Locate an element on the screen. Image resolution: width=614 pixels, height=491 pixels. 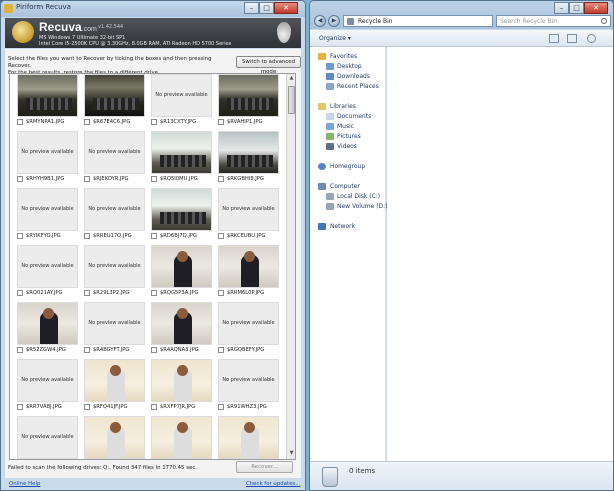
file-item: No preview available $RQ021AY.JPG is located at coordinates (47, 273).